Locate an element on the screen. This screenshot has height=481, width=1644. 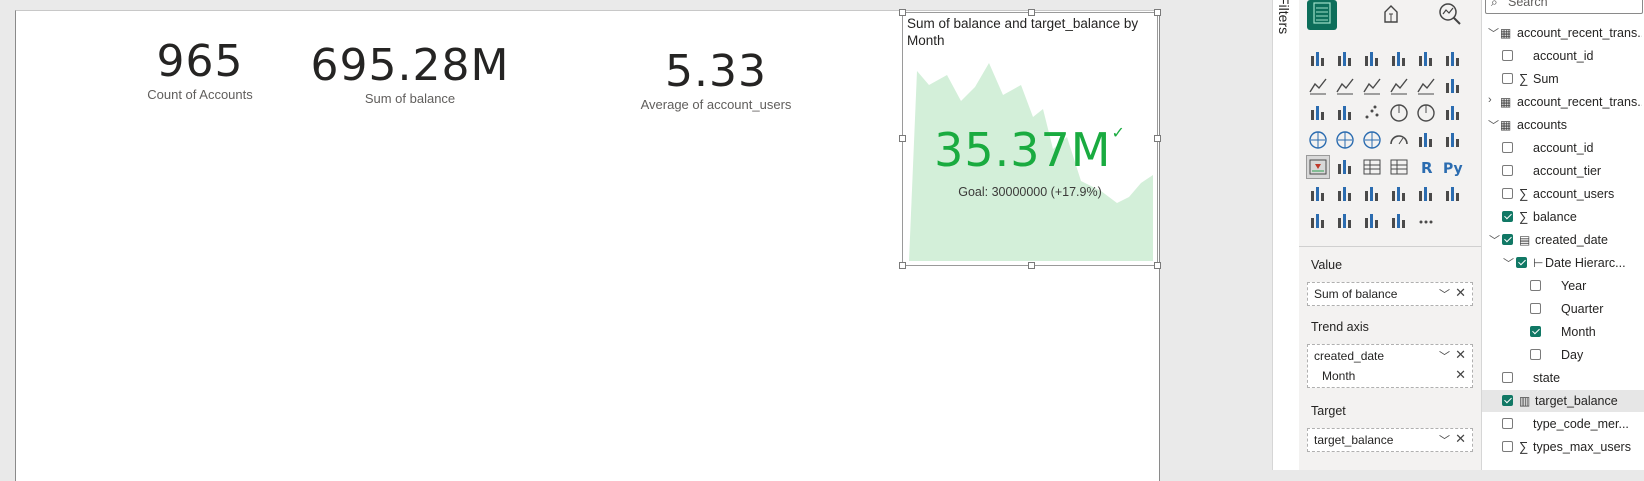
line-chart-icon is located at coordinates (1318, 86).